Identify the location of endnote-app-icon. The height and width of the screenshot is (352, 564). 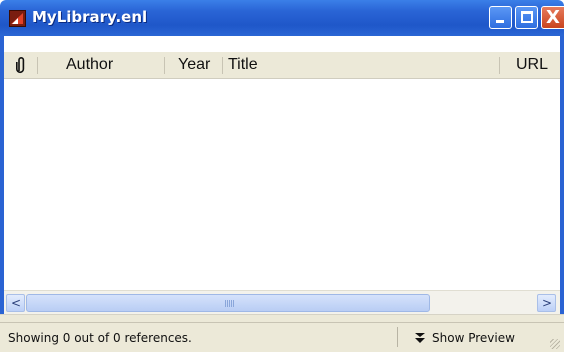
(17, 18).